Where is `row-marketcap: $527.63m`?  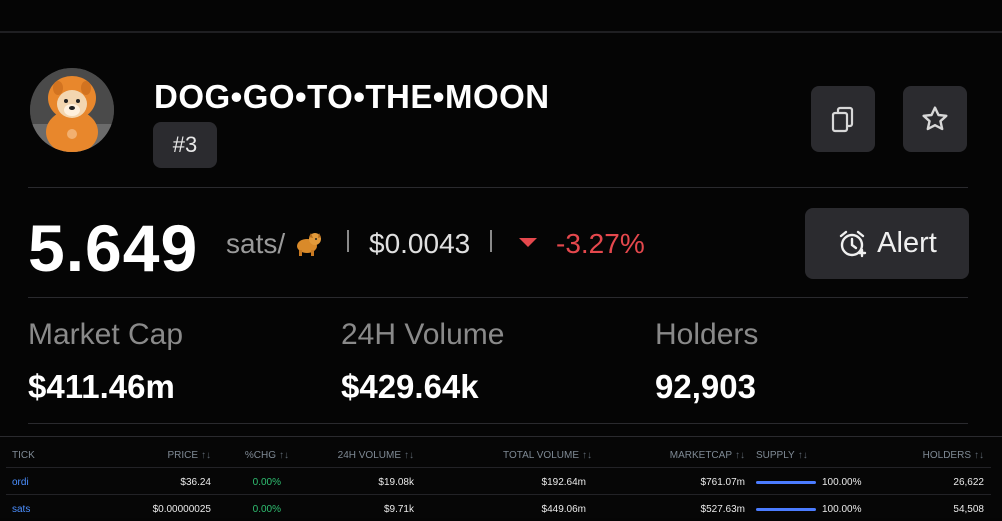
row-marketcap: $527.63m is located at coordinates (722, 509).